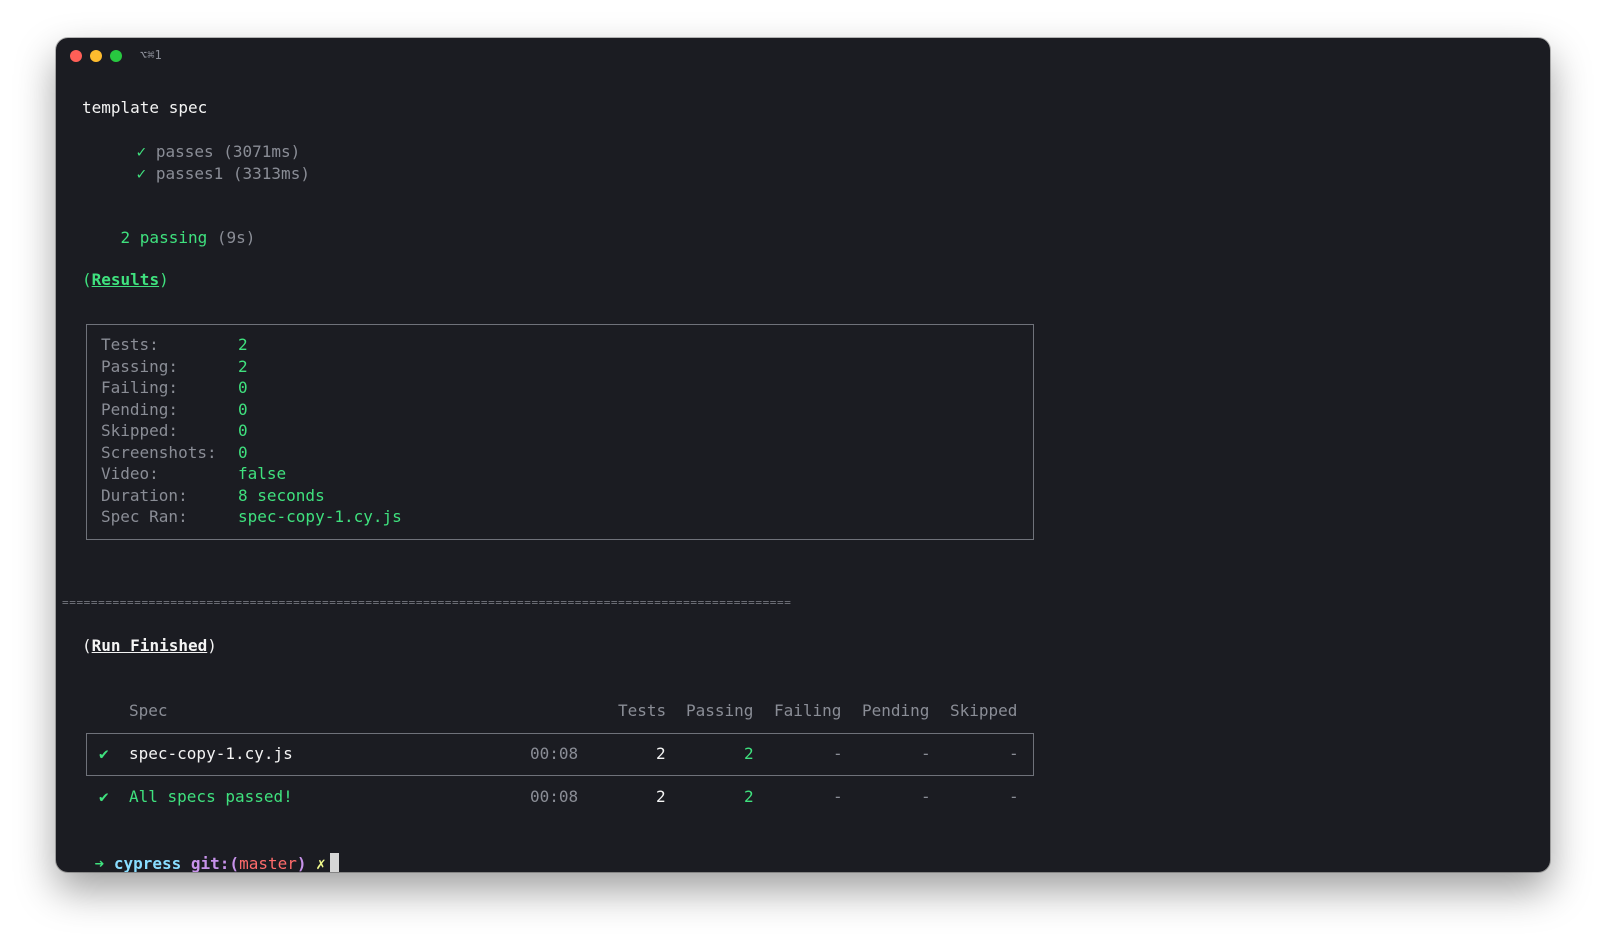  What do you see at coordinates (99, 863) in the screenshot?
I see `prompt-arrow-icon: ➜` at bounding box center [99, 863].